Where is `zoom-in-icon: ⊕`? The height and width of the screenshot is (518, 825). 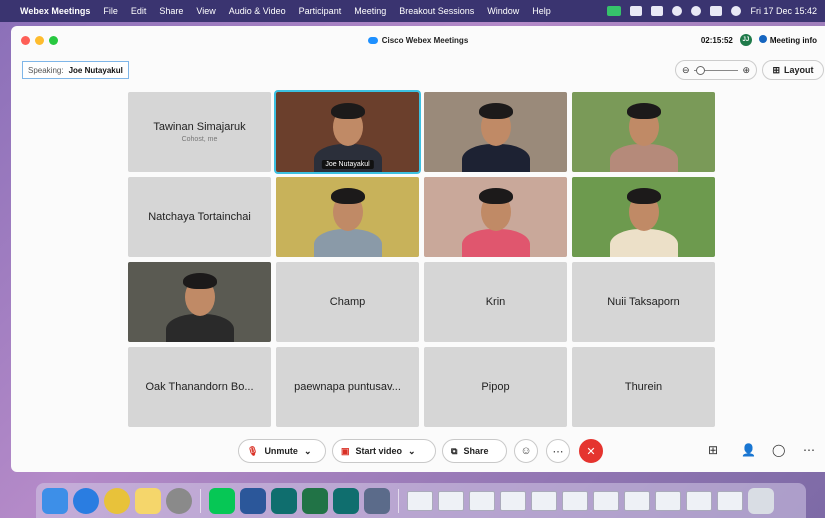 zoom-in-icon: ⊕ is located at coordinates (746, 70).